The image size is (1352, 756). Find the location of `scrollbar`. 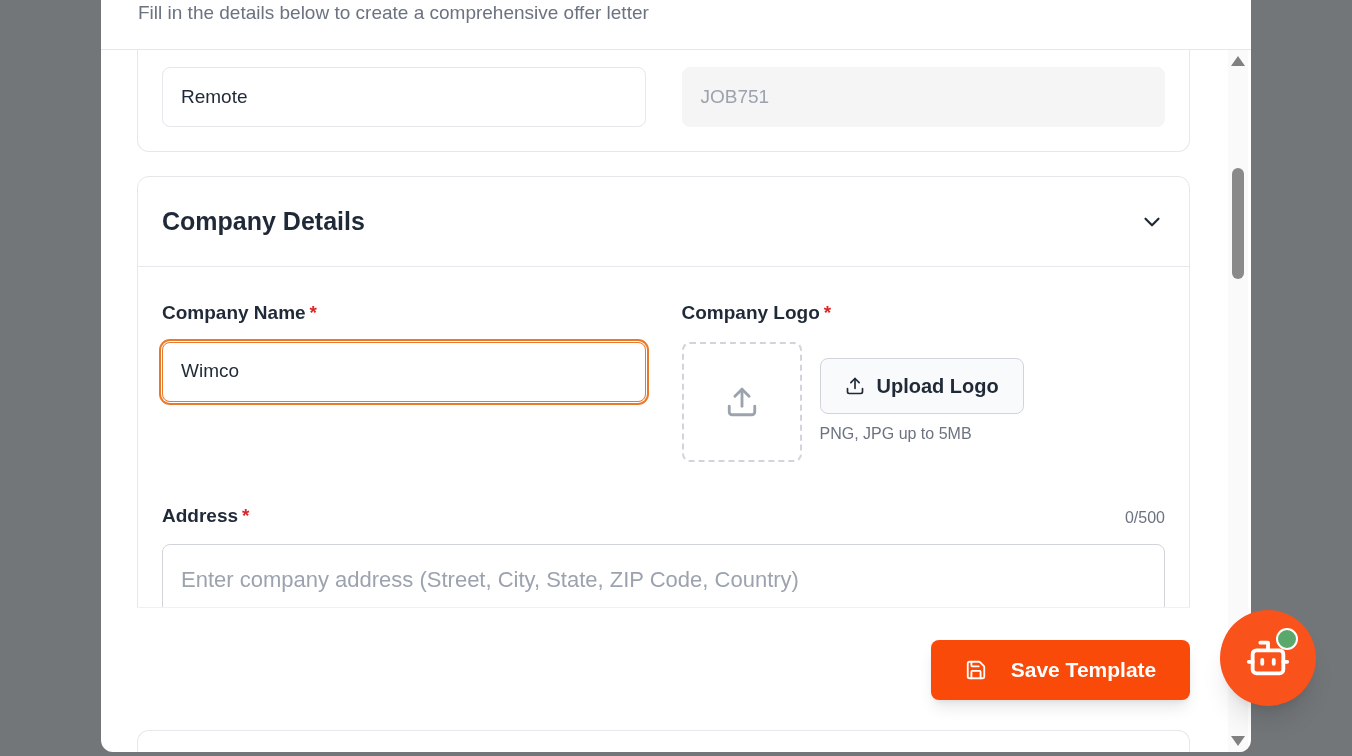

scrollbar is located at coordinates (1238, 401).